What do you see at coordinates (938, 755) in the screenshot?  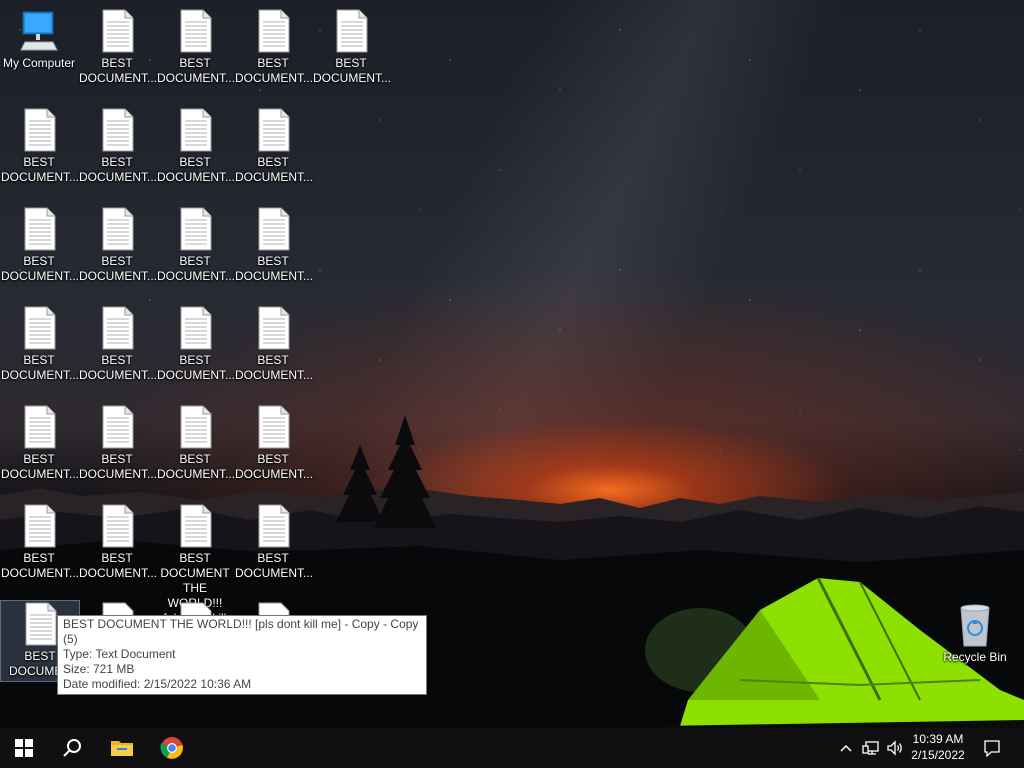 I see `clock-date: 2/15/2022` at bounding box center [938, 755].